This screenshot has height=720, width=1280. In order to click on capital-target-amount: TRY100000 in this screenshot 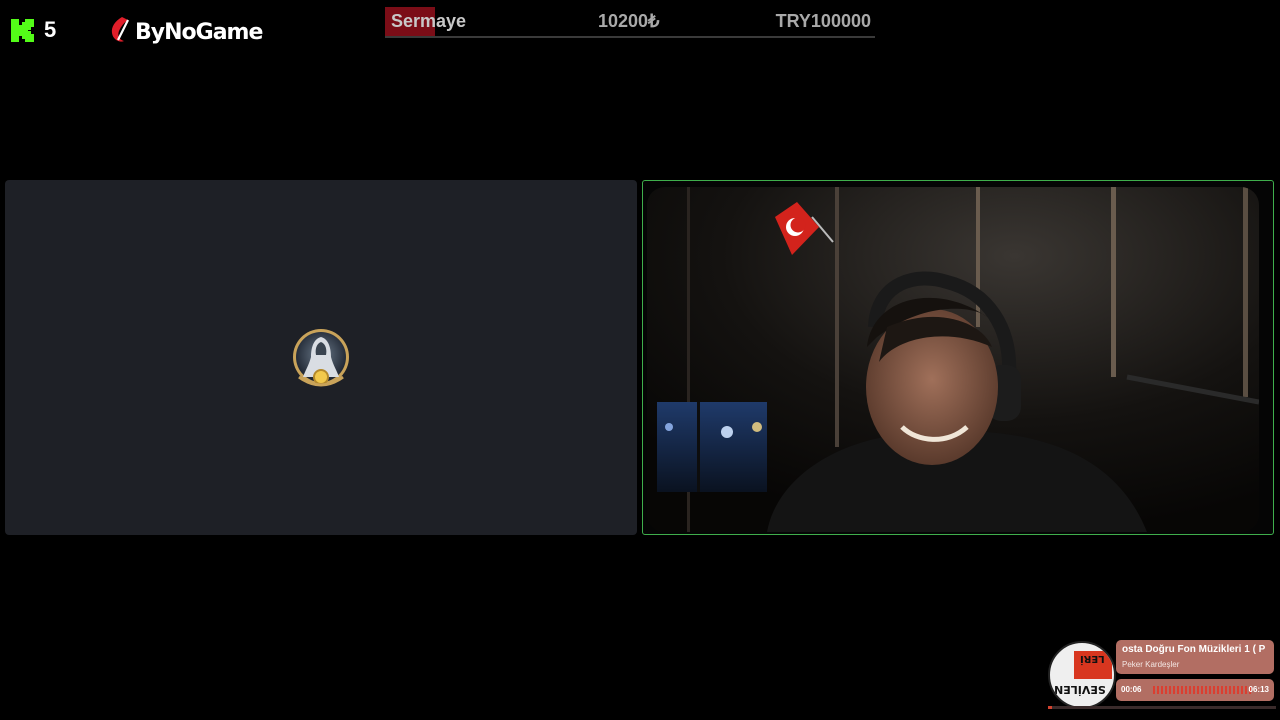, I will do `click(823, 21)`.